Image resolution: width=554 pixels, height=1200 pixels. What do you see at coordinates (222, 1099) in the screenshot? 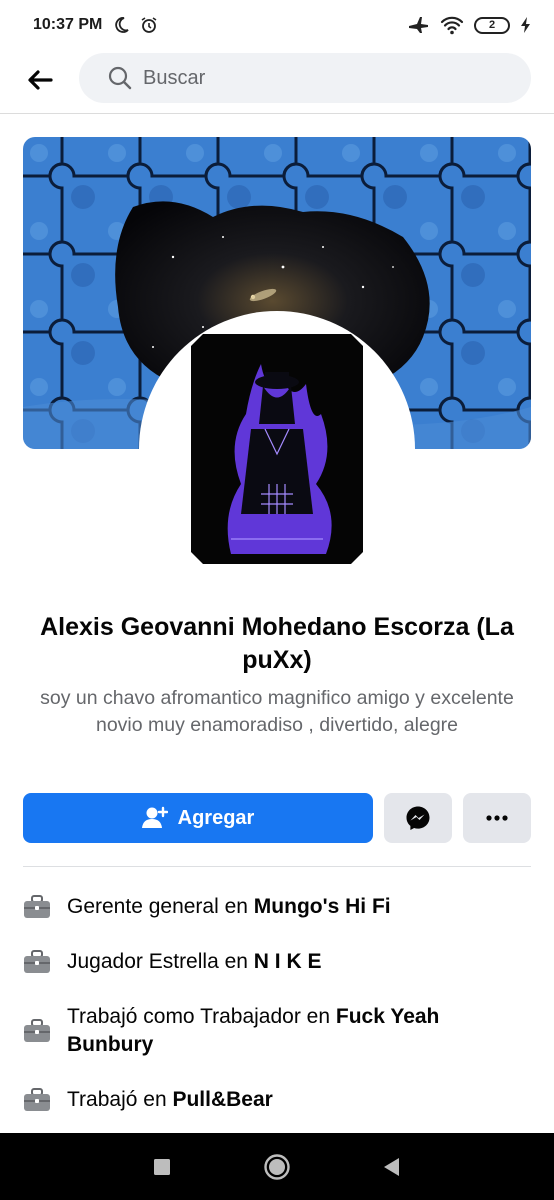
I see `work-place: Pull&Bear` at bounding box center [222, 1099].